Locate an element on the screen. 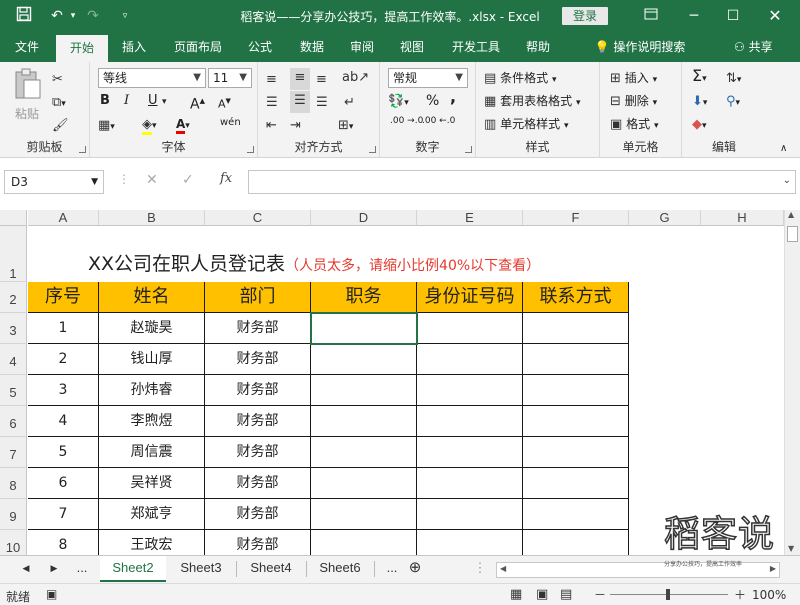 Image resolution: width=800 pixels, height=605 pixels. align-middle-button: ≡ is located at coordinates (300, 79).